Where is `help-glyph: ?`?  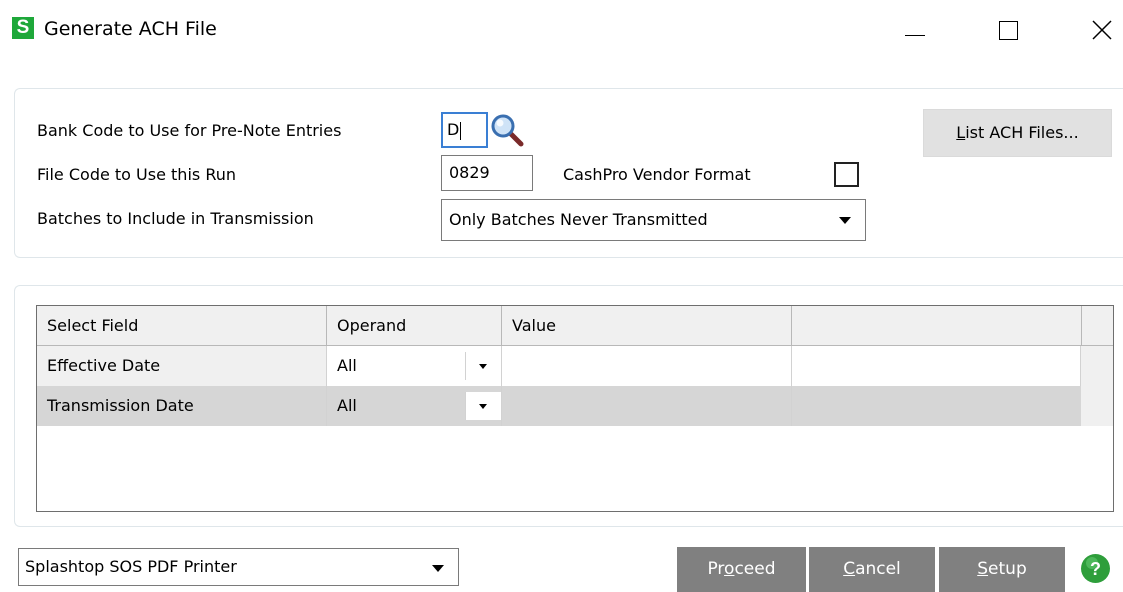
help-glyph: ? is located at coordinates (1095, 569).